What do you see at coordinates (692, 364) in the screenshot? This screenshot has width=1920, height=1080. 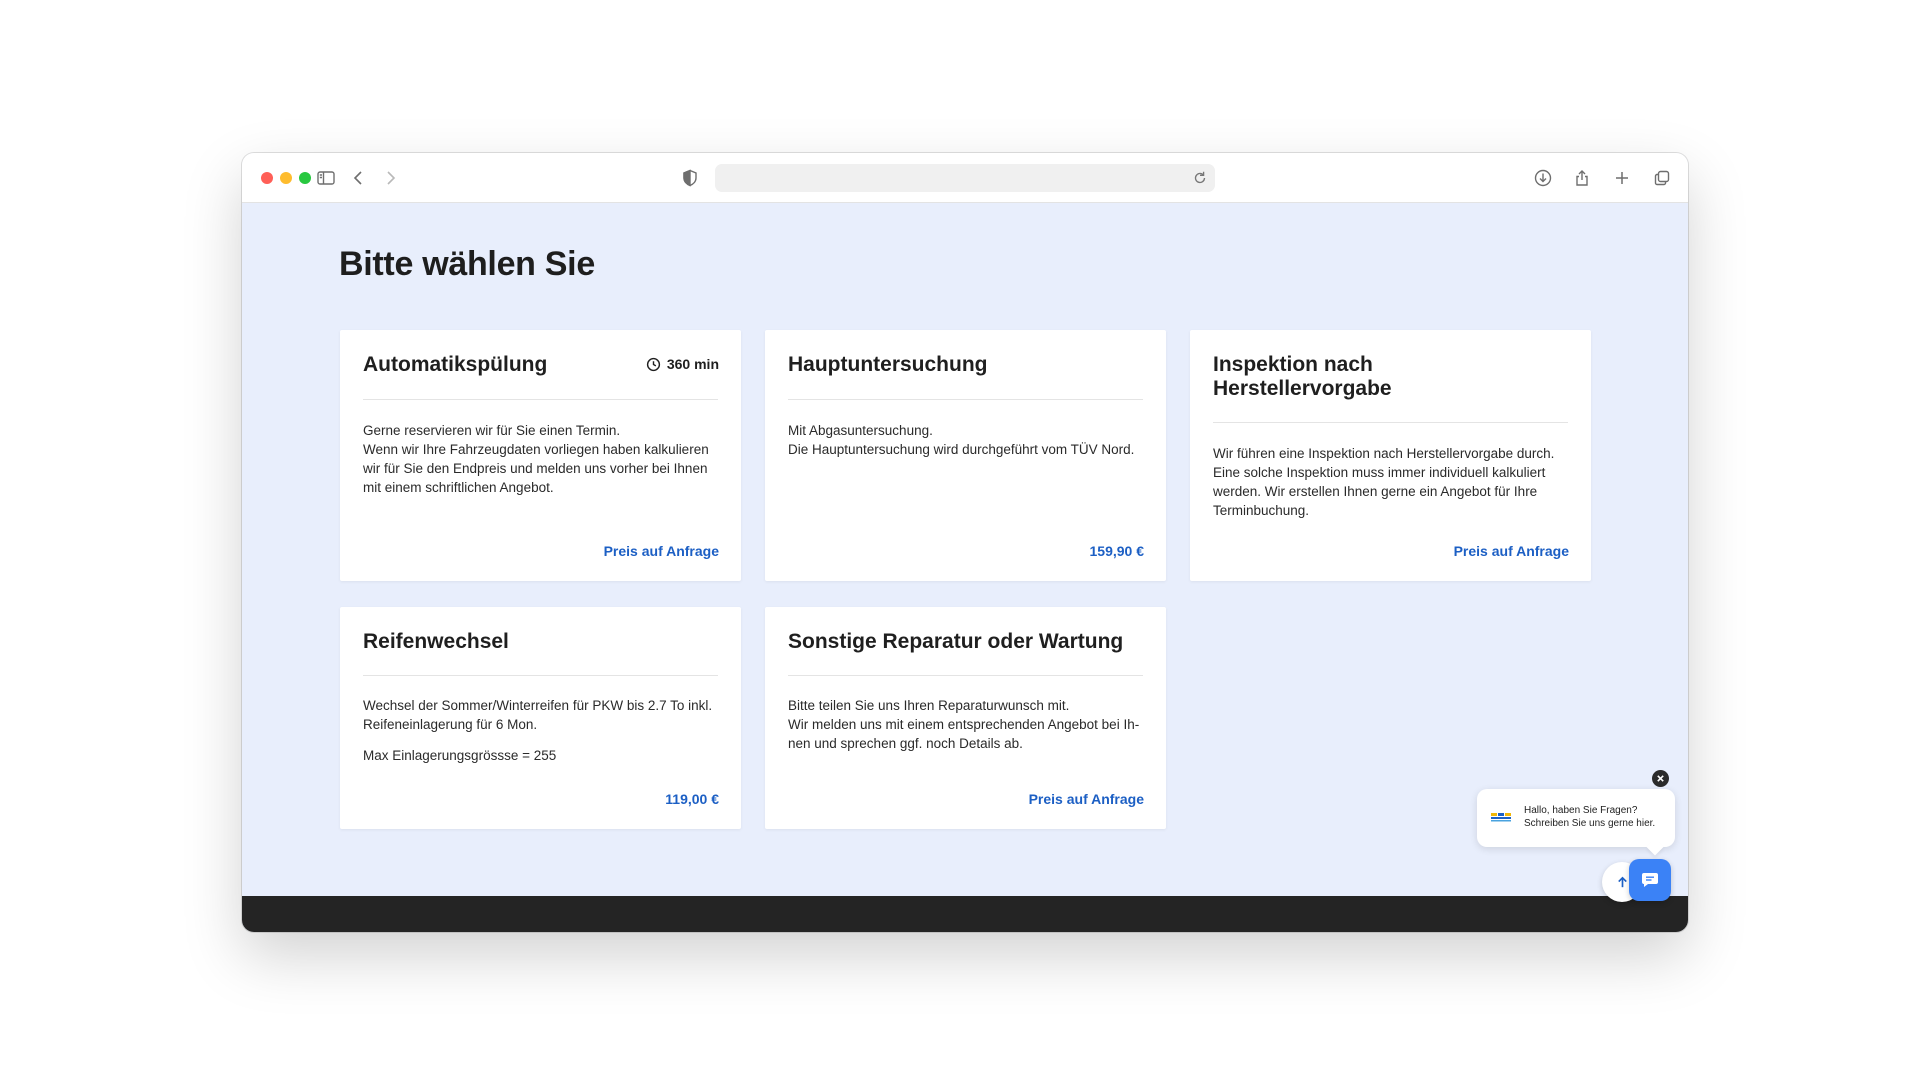 I see `duration-text: 360 min` at bounding box center [692, 364].